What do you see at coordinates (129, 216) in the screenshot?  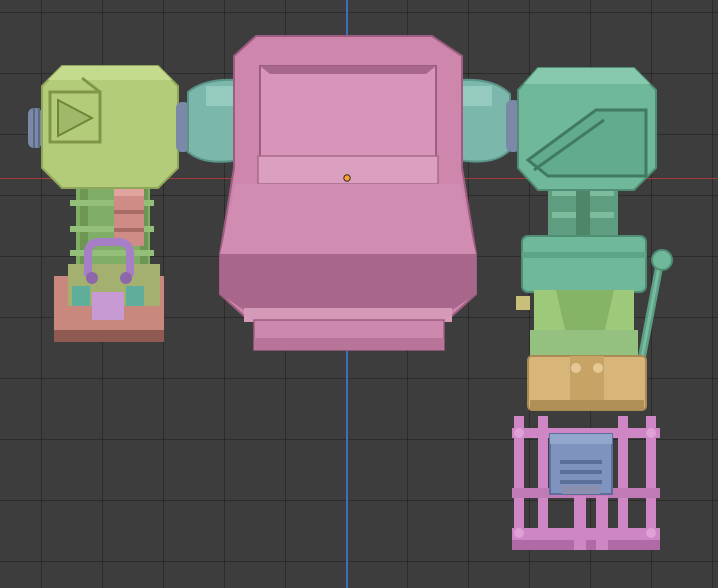 I see `left-arm-gun` at bounding box center [129, 216].